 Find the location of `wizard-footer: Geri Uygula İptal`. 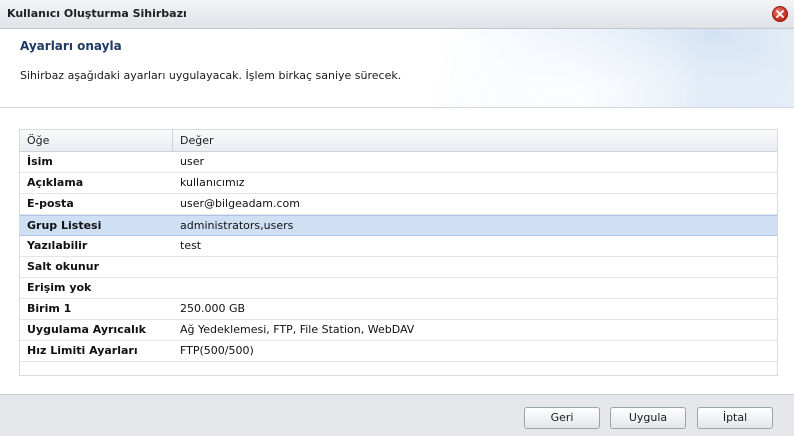

wizard-footer: Geri Uygula İptal is located at coordinates (397, 415).